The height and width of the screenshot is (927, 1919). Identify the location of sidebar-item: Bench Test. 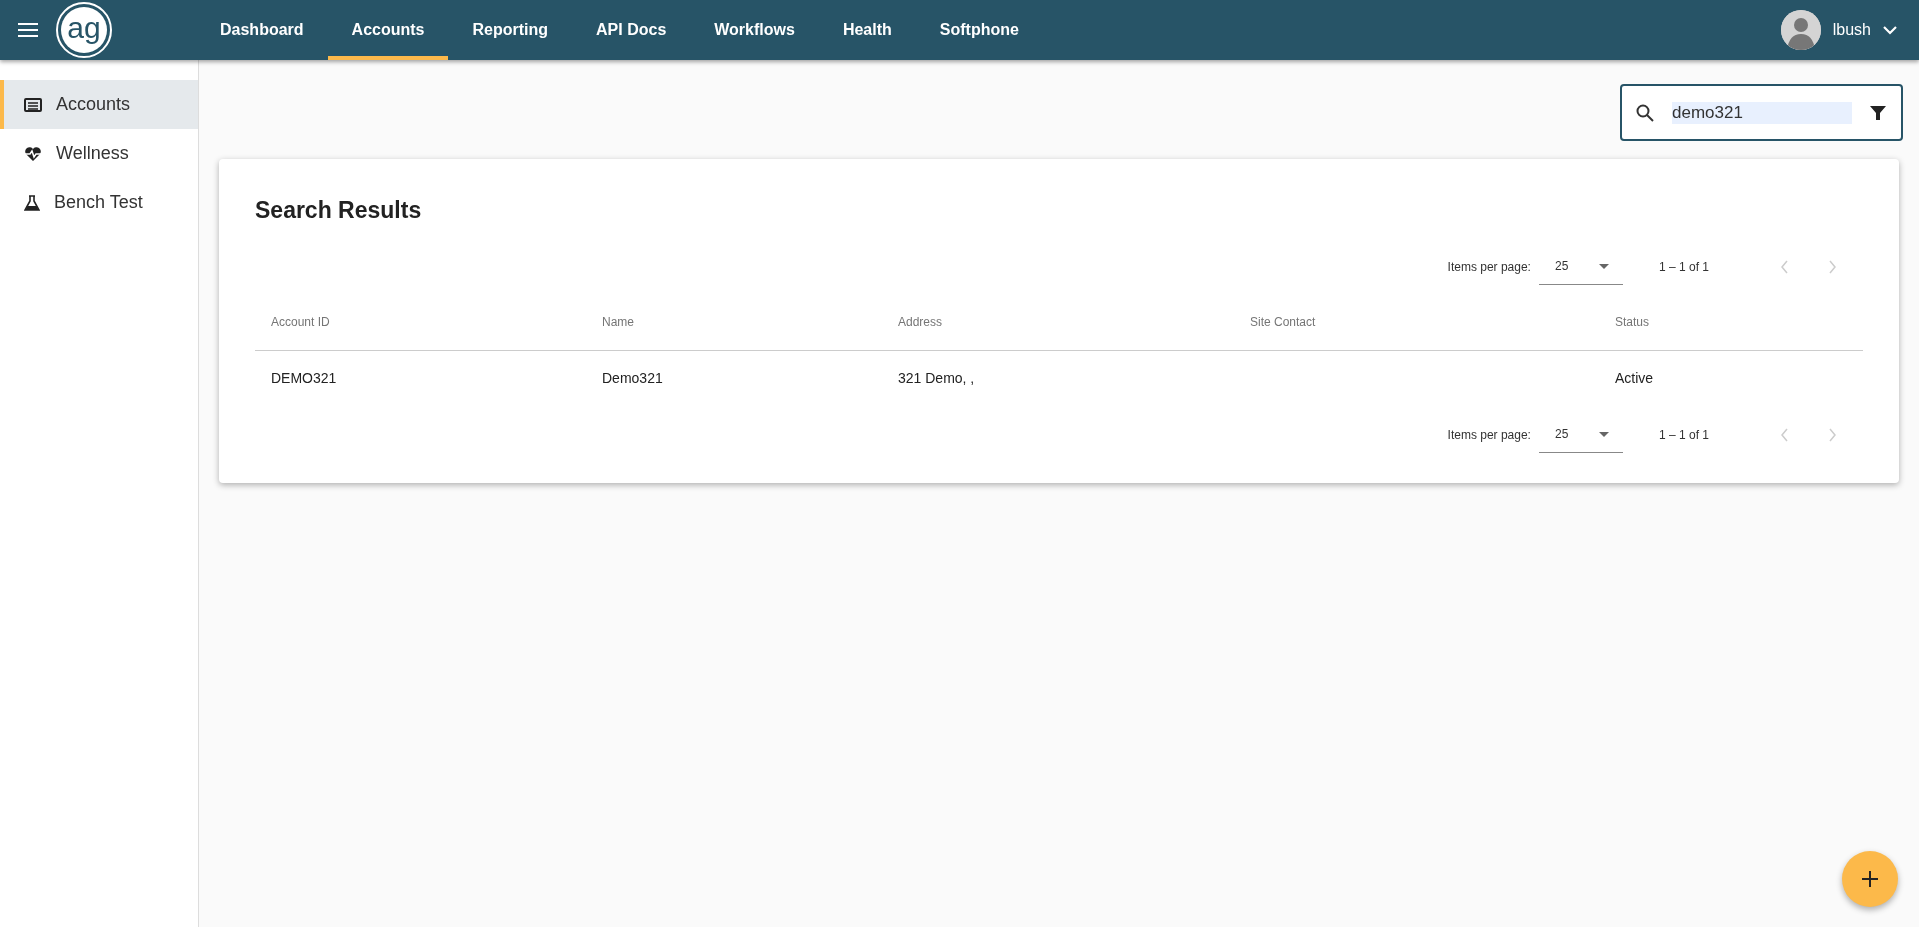
(99, 202).